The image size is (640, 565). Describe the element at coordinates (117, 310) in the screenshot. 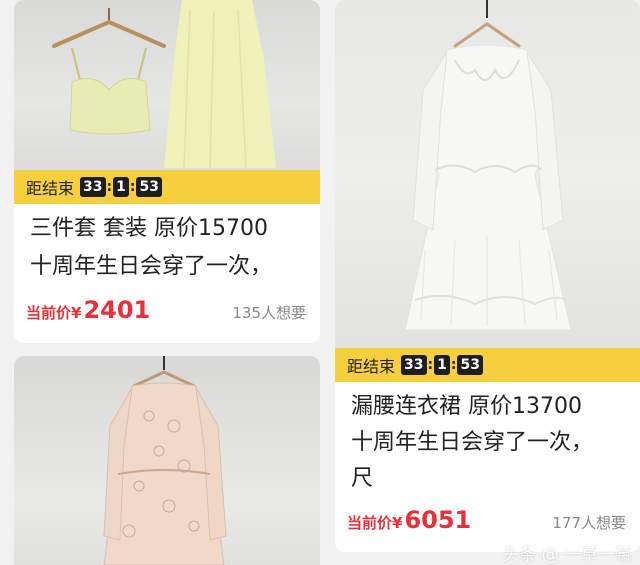

I see `current-price: 2401` at that location.